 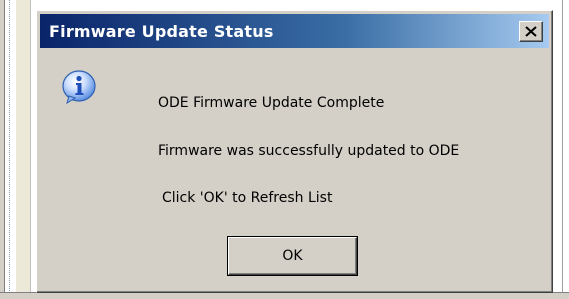 I want to click on background-window-pane, so click(x=23, y=149).